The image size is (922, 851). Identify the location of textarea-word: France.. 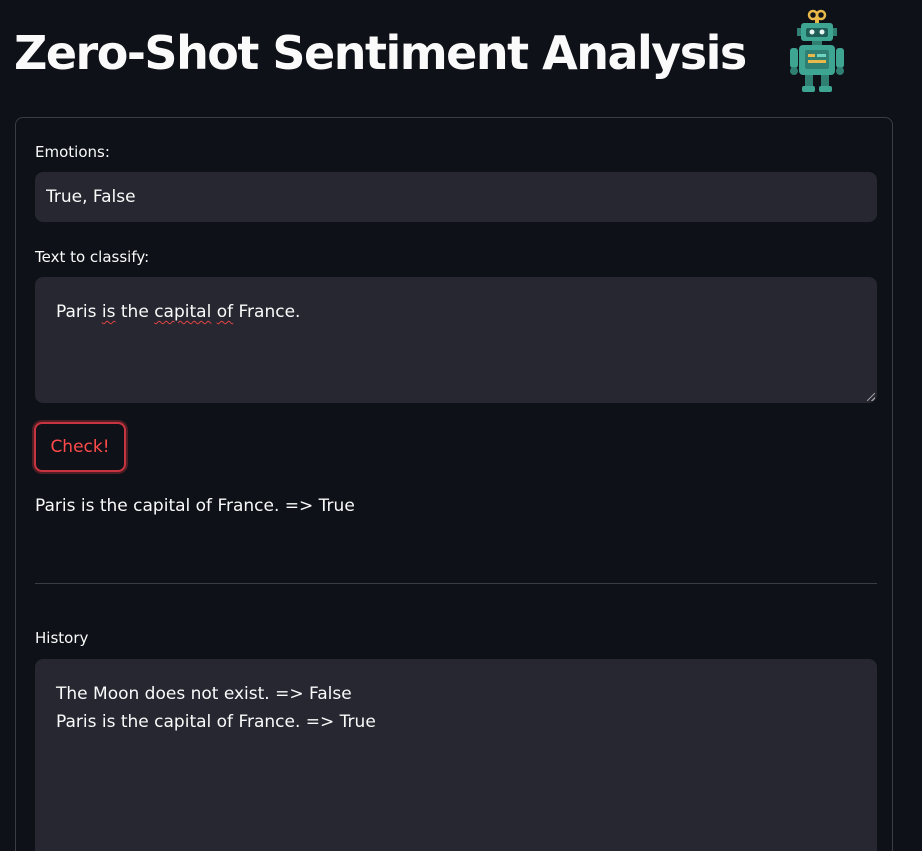
(269, 312).